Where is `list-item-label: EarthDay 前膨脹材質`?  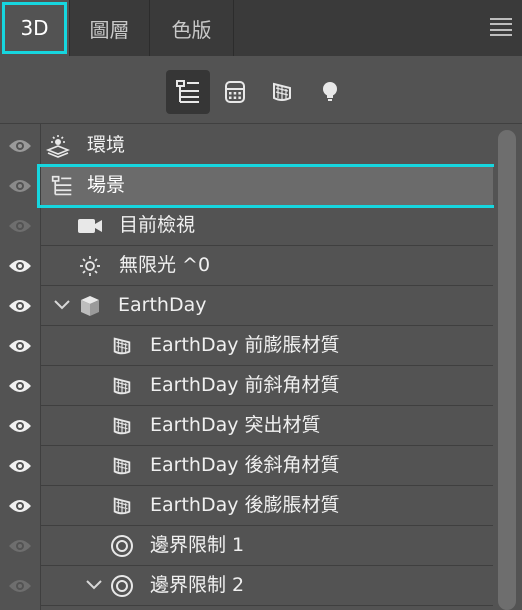
list-item-label: EarthDay 前膨脹材質 is located at coordinates (245, 345).